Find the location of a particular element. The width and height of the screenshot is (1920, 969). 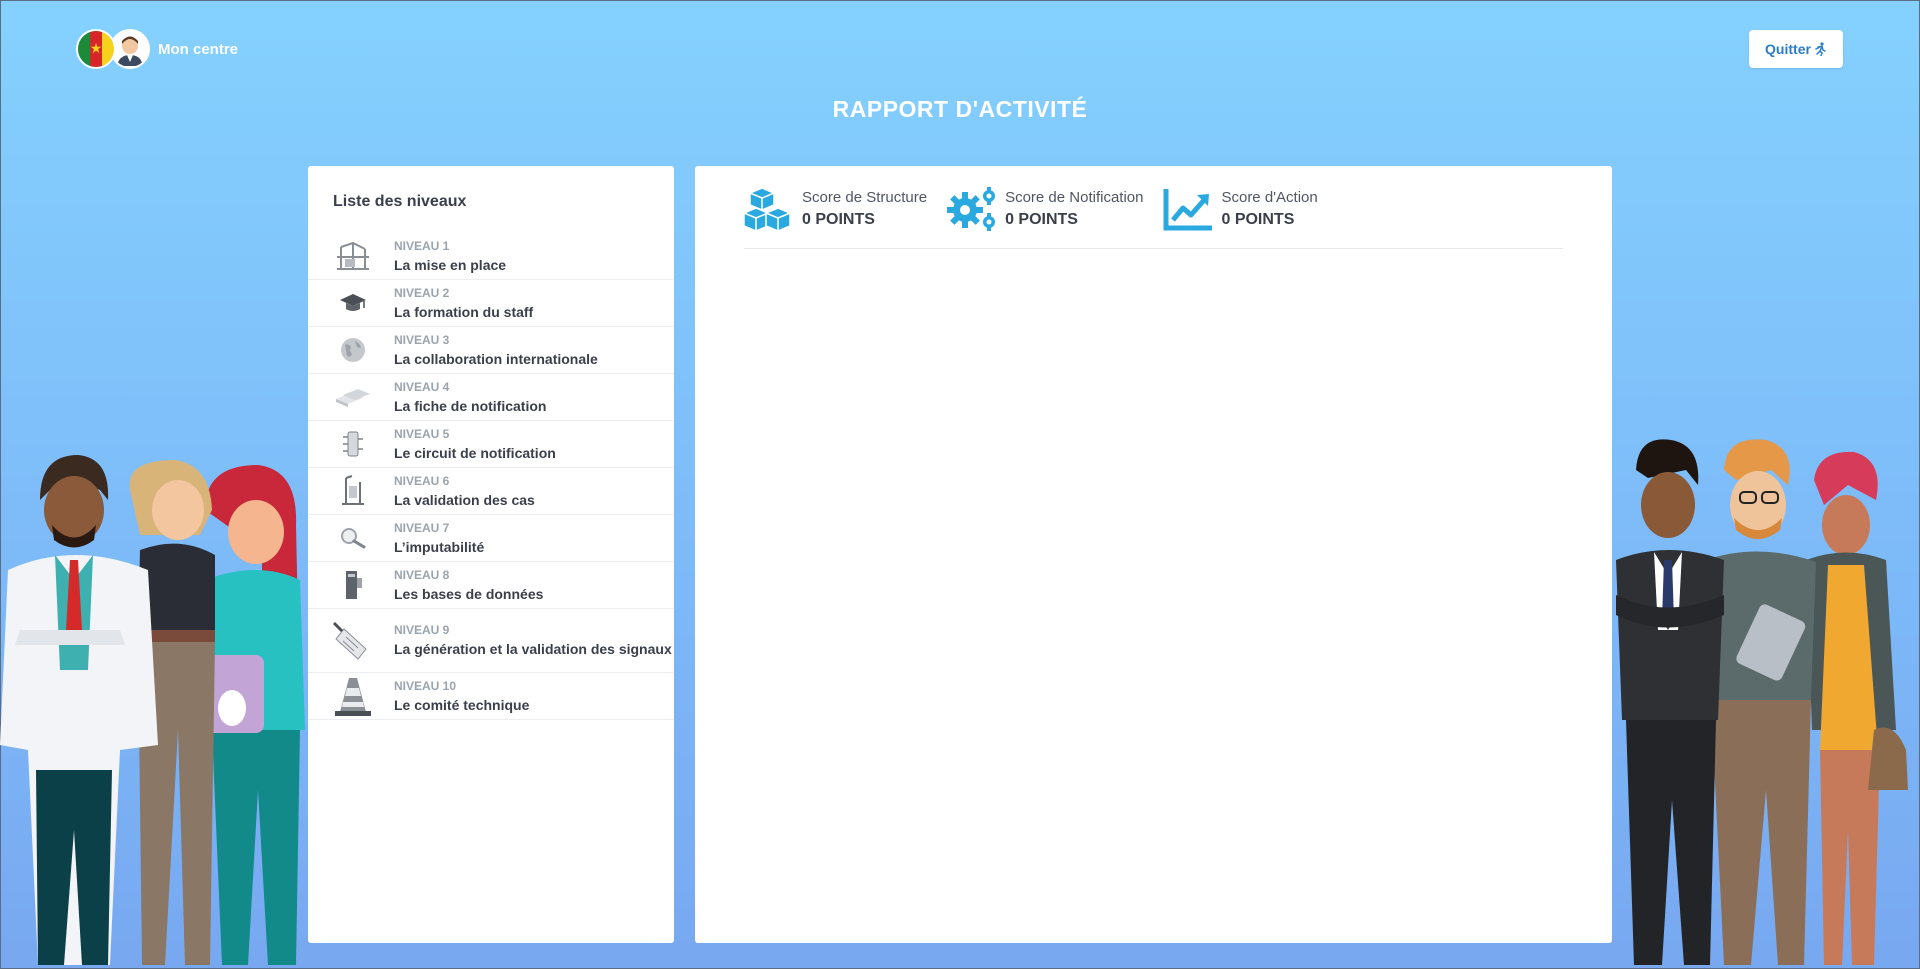

level-item-5: NIVEAU 5 Le circuit de notification is located at coordinates (491, 444).